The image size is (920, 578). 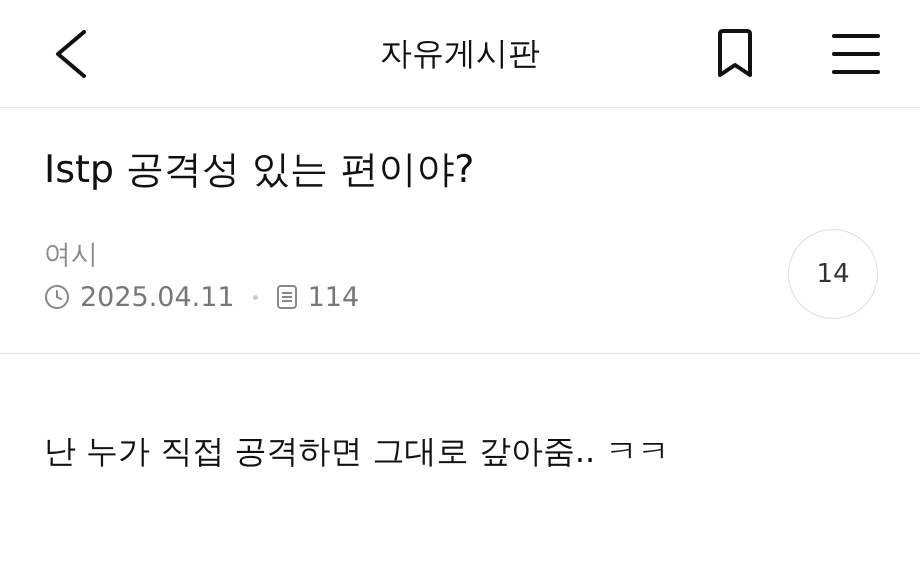 I want to click on document-icon, so click(x=287, y=297).